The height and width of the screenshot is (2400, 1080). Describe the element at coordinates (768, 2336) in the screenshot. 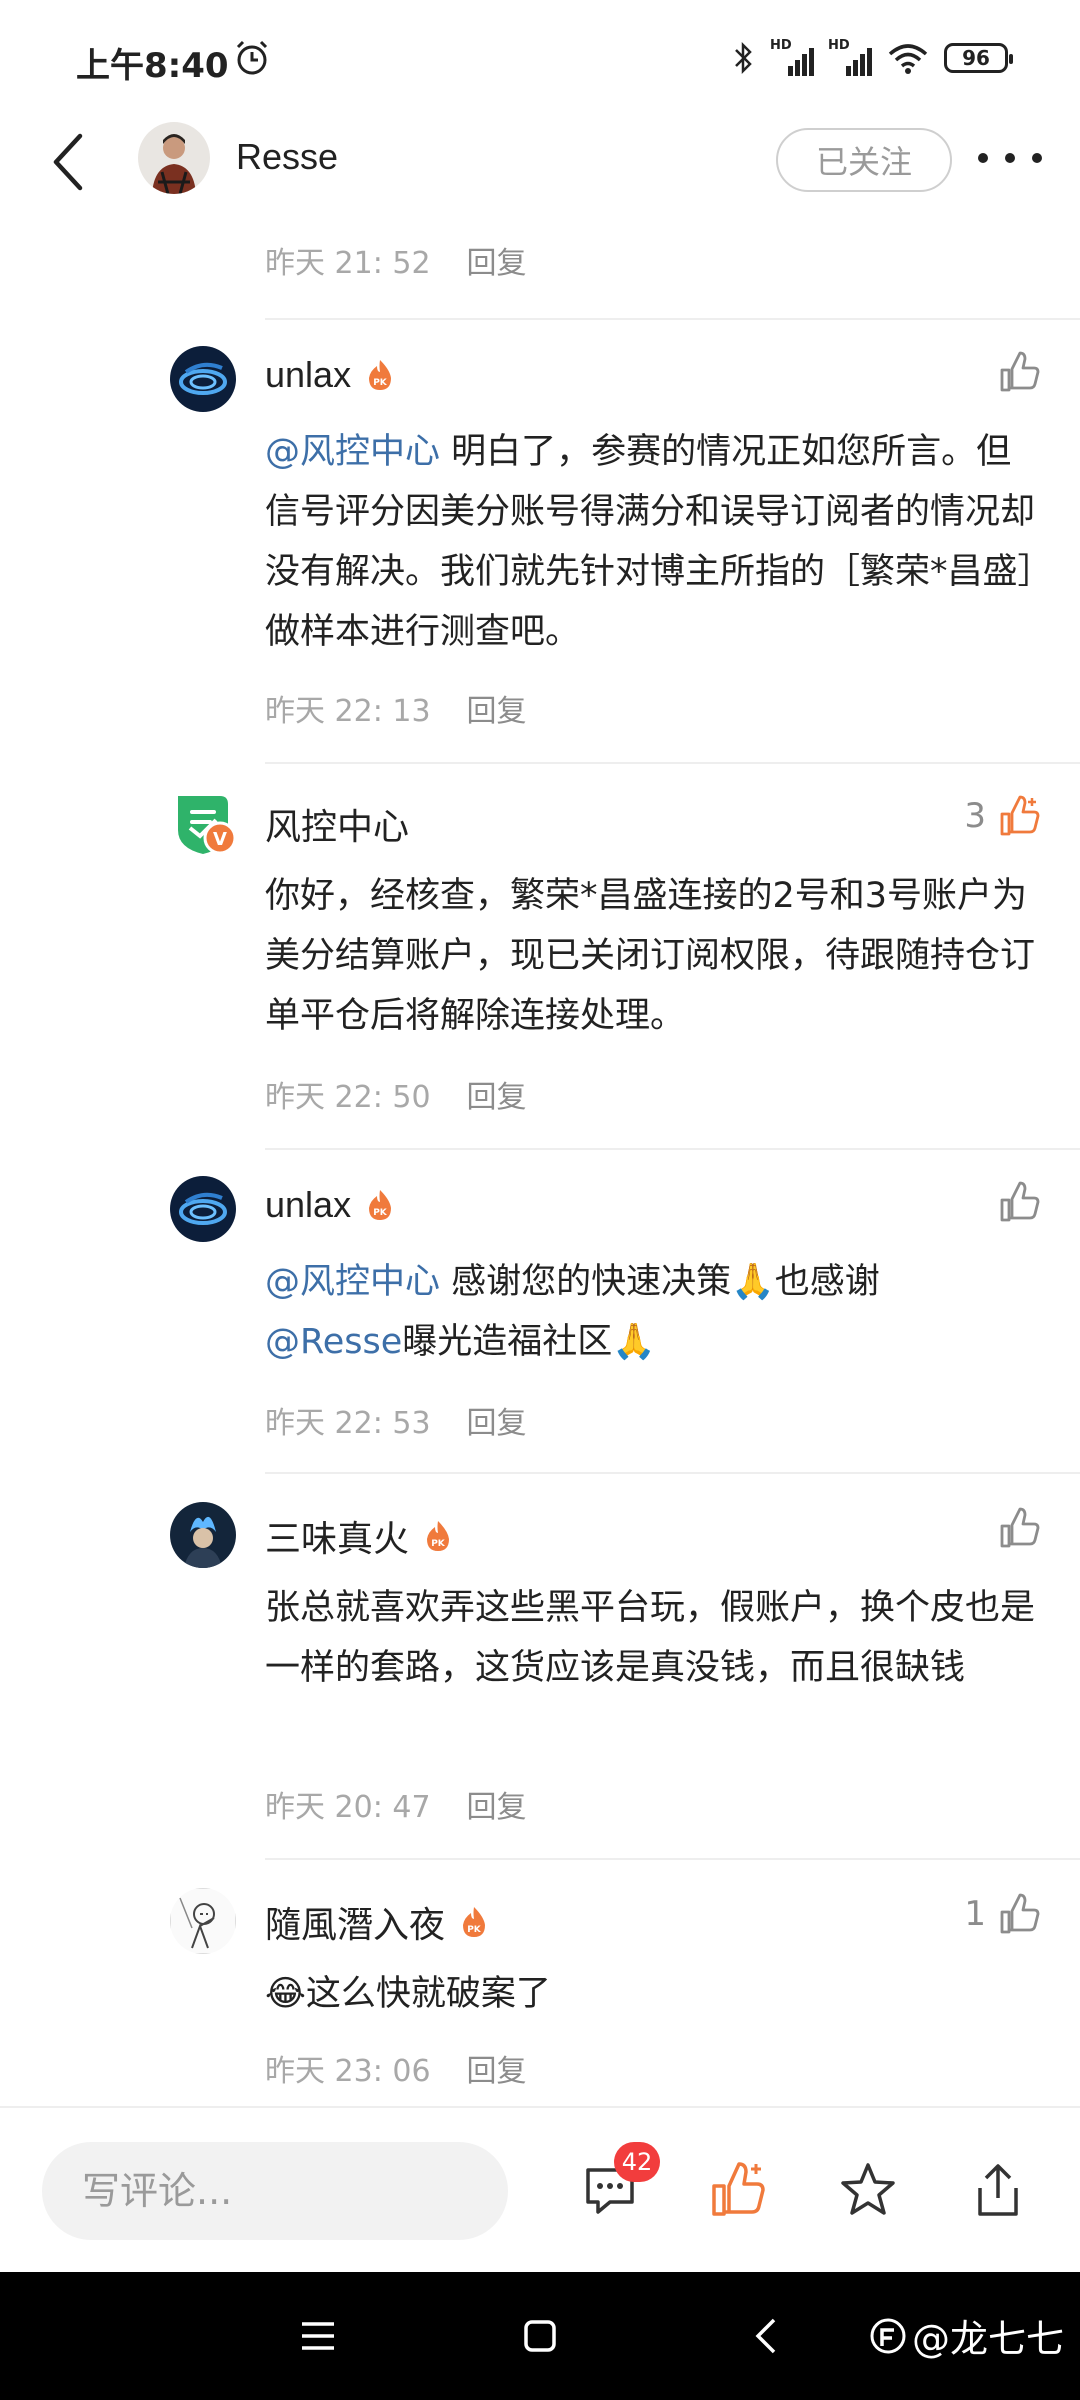

I see `back-icon` at that location.